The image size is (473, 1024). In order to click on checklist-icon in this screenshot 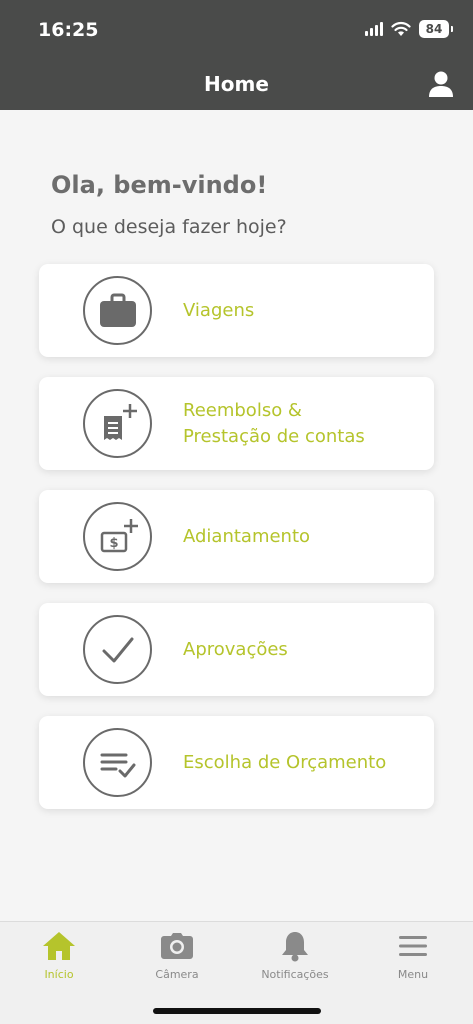, I will do `click(117, 762)`.